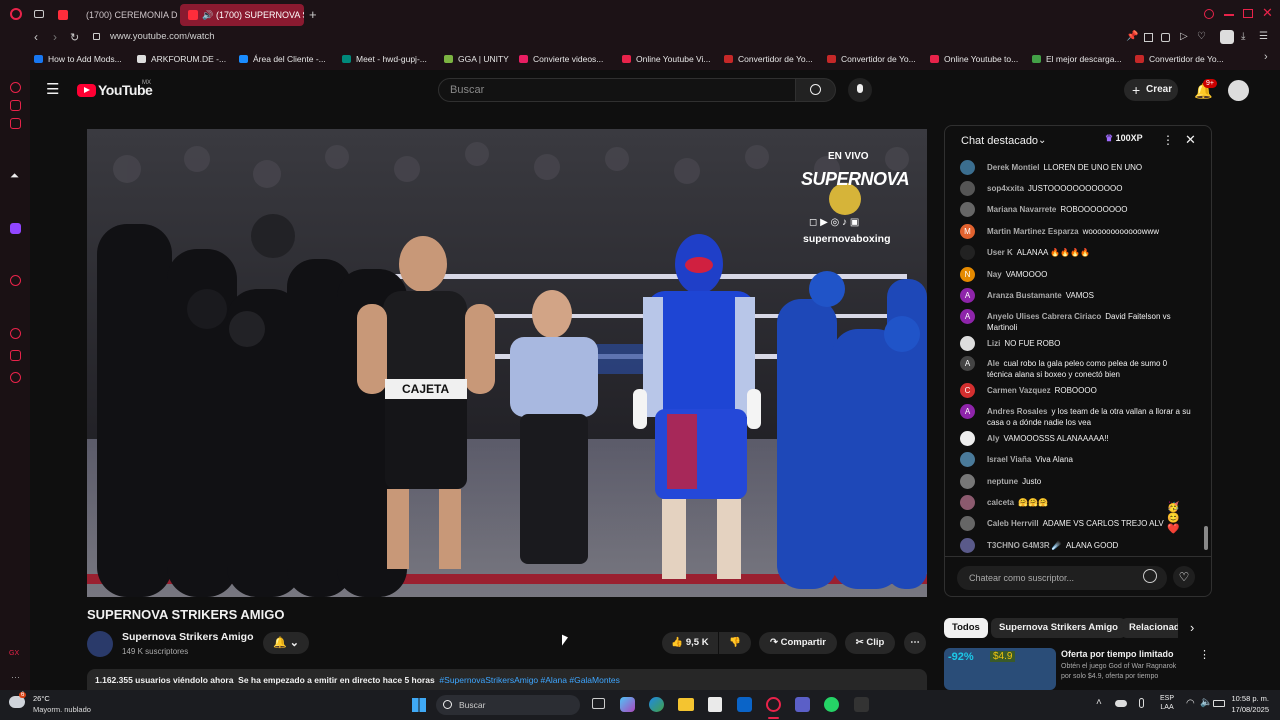 The height and width of the screenshot is (720, 1280). What do you see at coordinates (1219, 703) in the screenshot?
I see `battery-icon` at bounding box center [1219, 703].